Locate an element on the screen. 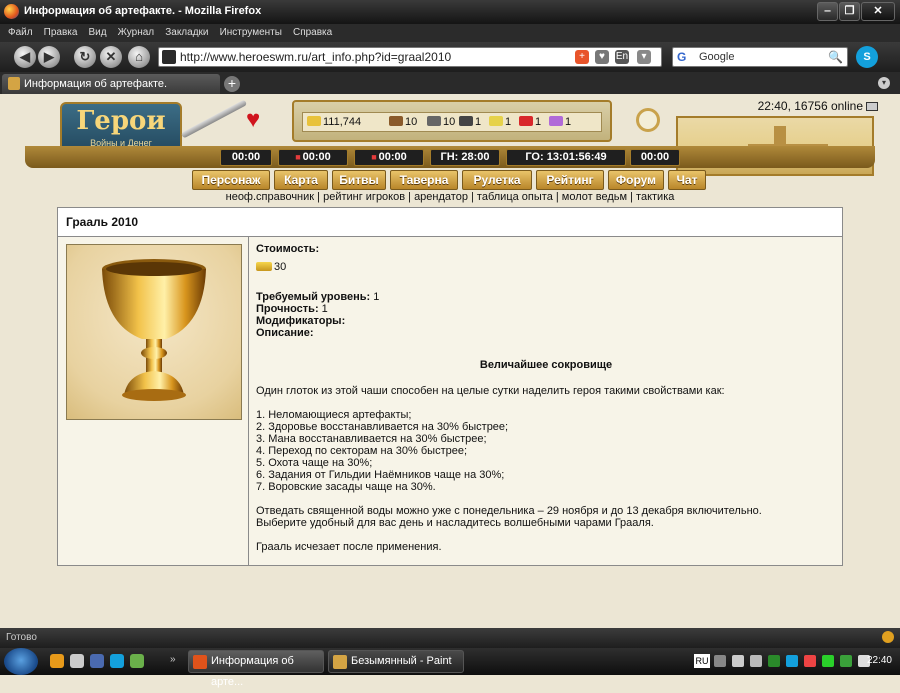 The image size is (900, 693). description-title: Величайшее сокровище is located at coordinates (546, 365).